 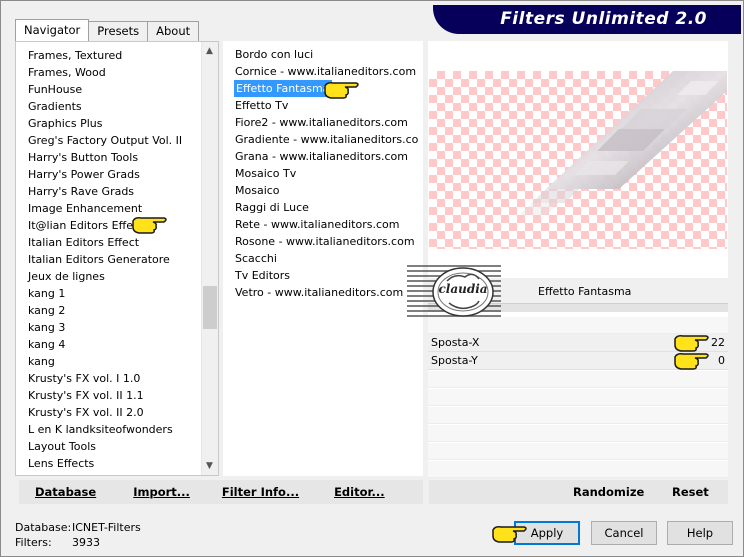 I want to click on param-value: 0, so click(x=721, y=360).